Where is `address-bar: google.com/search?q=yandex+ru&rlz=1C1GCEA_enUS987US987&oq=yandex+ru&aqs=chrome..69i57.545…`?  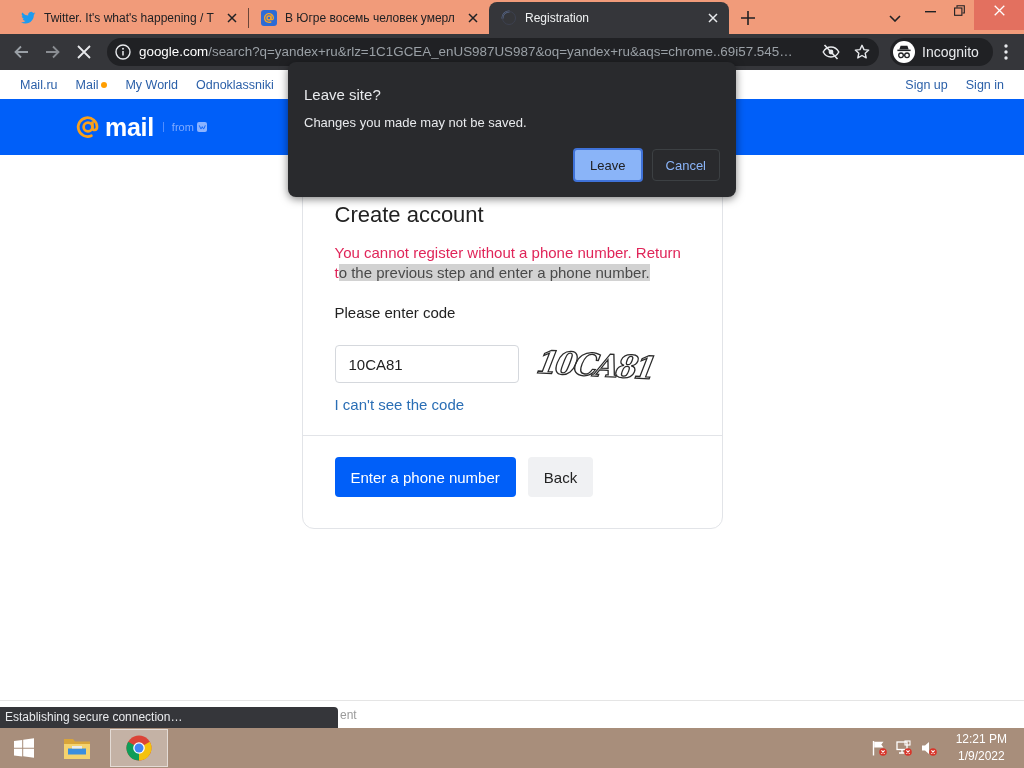
address-bar: google.com/search?q=yandex+ru&rlz=1C1GCEA_enUS987US987&oq=yandex+ru&aqs=chrome..69i57.545… is located at coordinates (493, 52).